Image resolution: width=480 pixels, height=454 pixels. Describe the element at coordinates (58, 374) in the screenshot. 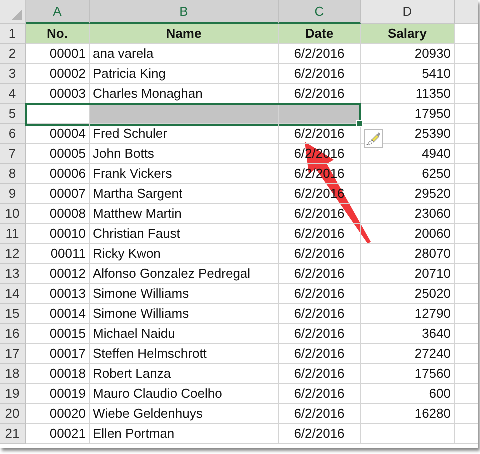

I see `number-cell: 00018` at that location.